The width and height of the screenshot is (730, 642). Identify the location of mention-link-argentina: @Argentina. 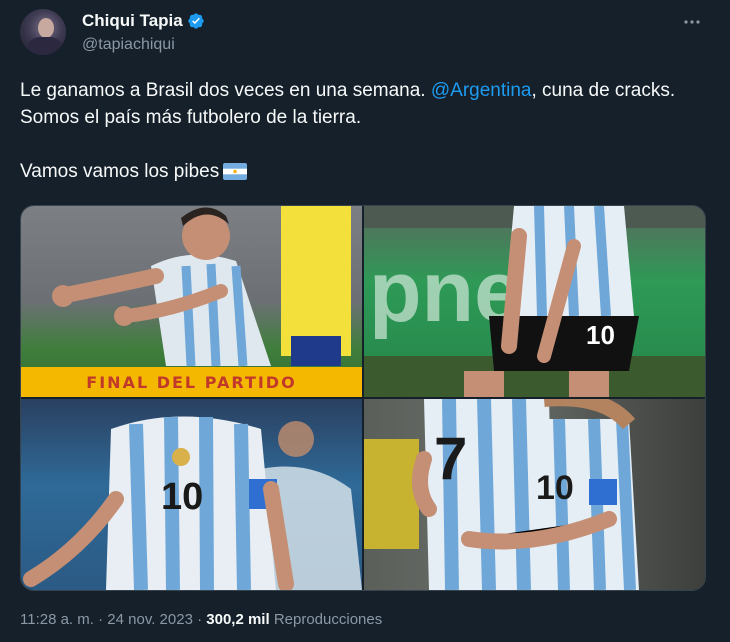
(481, 90).